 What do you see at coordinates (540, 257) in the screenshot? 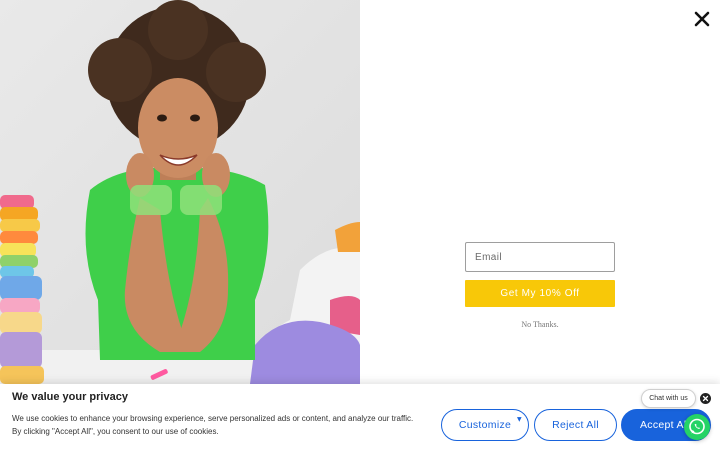
I see `email-field` at bounding box center [540, 257].